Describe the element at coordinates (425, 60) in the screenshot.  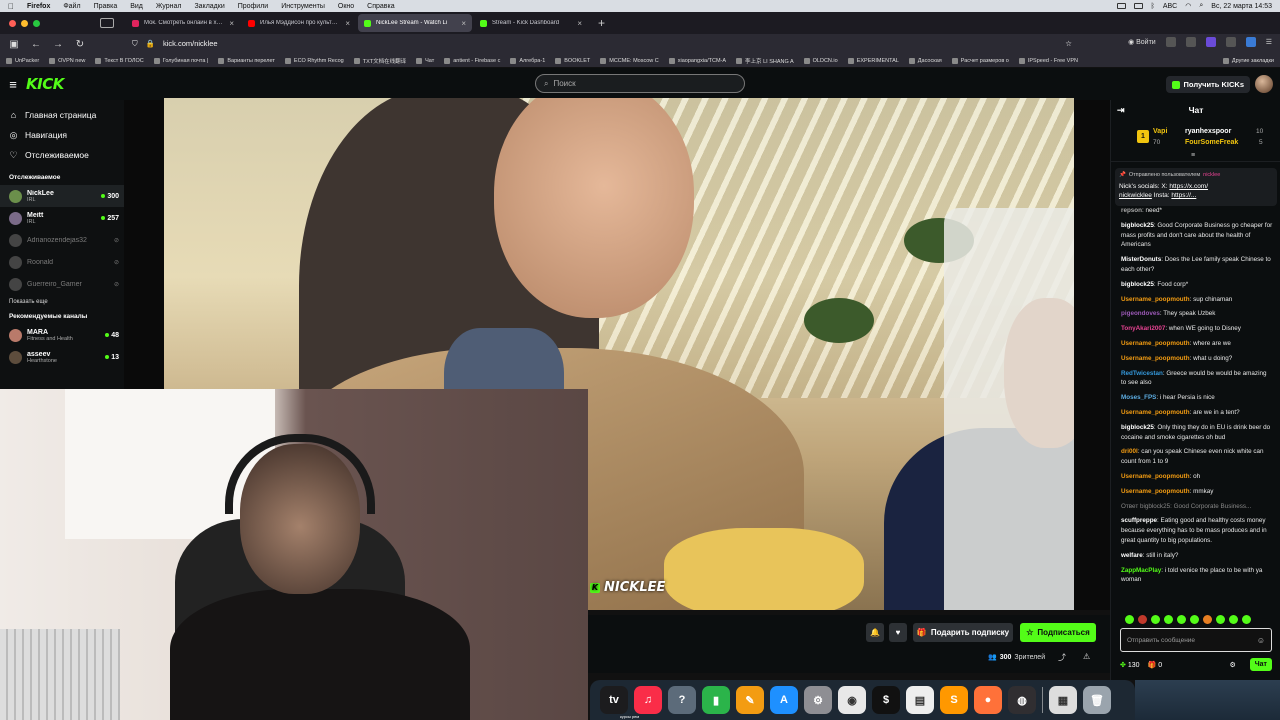
I see `bookmark: Чат` at that location.